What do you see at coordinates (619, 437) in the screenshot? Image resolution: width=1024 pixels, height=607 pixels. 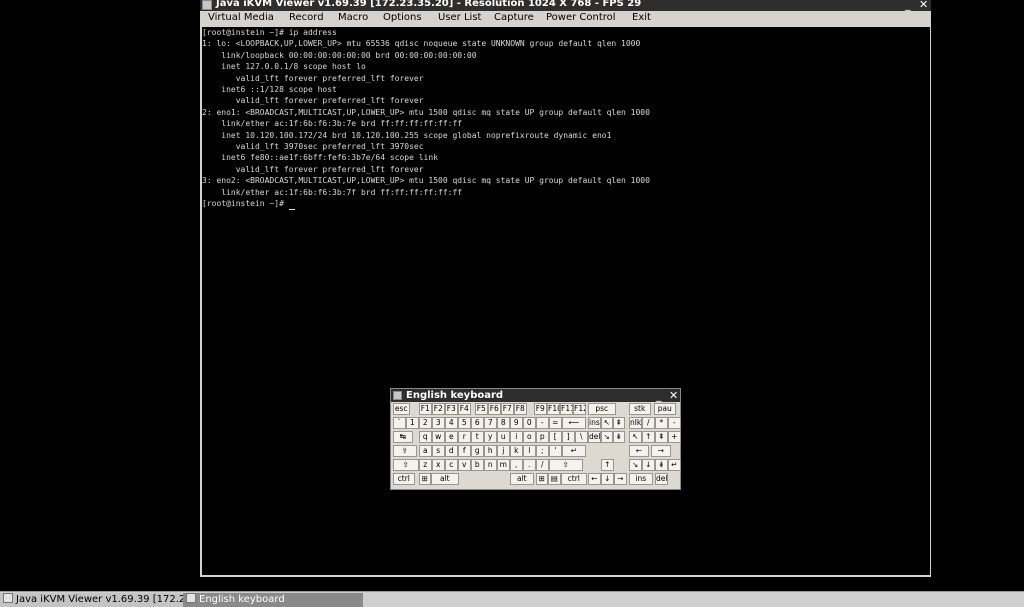 I see `key-symbol: ⇟` at bounding box center [619, 437].